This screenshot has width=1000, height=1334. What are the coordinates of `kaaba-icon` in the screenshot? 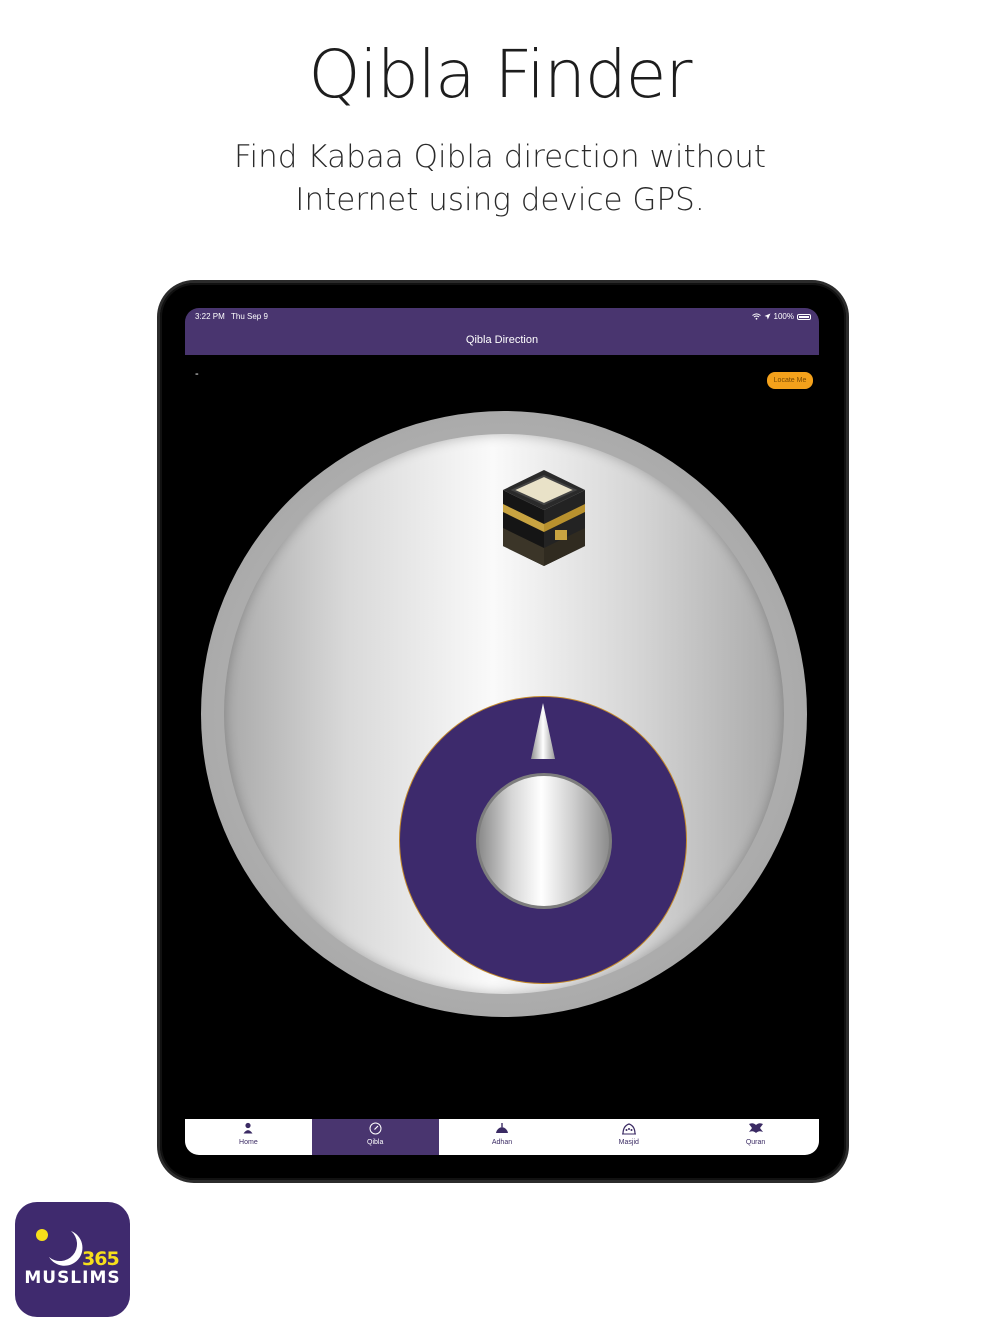 It's located at (544, 518).